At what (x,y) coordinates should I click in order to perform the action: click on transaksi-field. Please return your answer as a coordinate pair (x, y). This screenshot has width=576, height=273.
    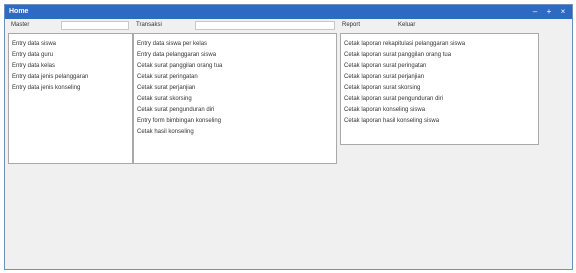
    Looking at the image, I should click on (265, 25).